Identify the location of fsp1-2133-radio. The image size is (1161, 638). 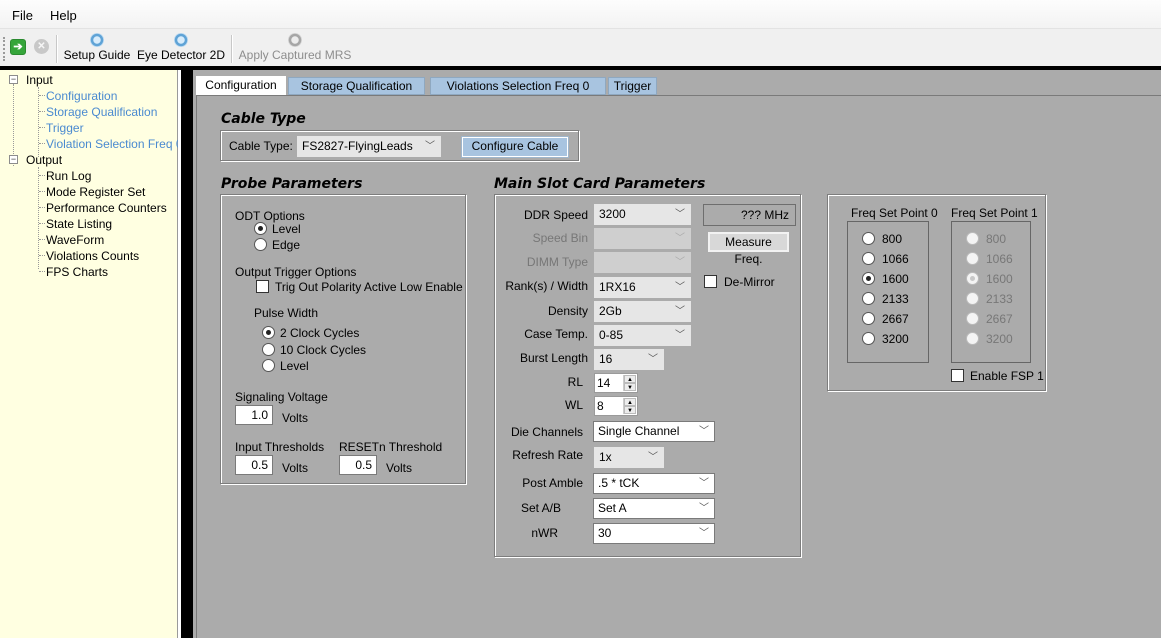
(972, 298).